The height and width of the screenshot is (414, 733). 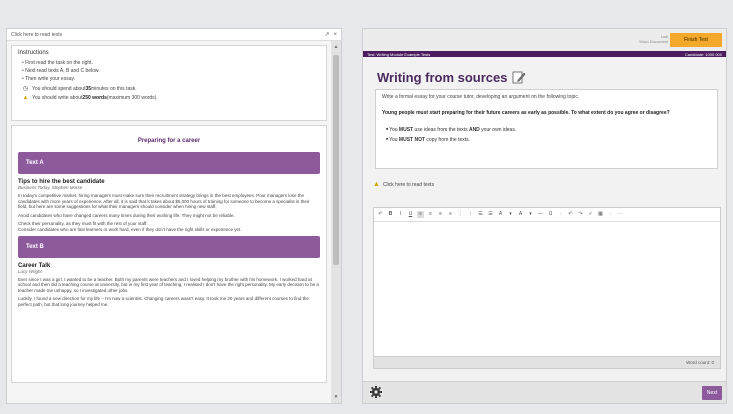 I want to click on texts-pane-bar: Click here to read texts ↗ ×, so click(x=174, y=35).